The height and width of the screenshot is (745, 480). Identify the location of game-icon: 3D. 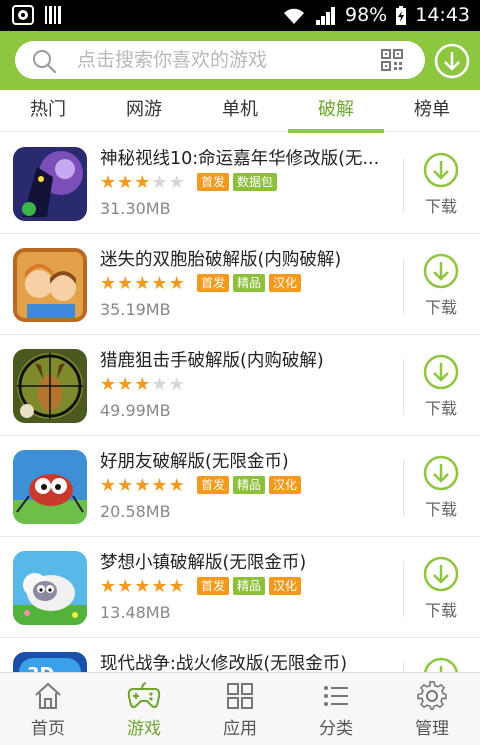
(50, 662).